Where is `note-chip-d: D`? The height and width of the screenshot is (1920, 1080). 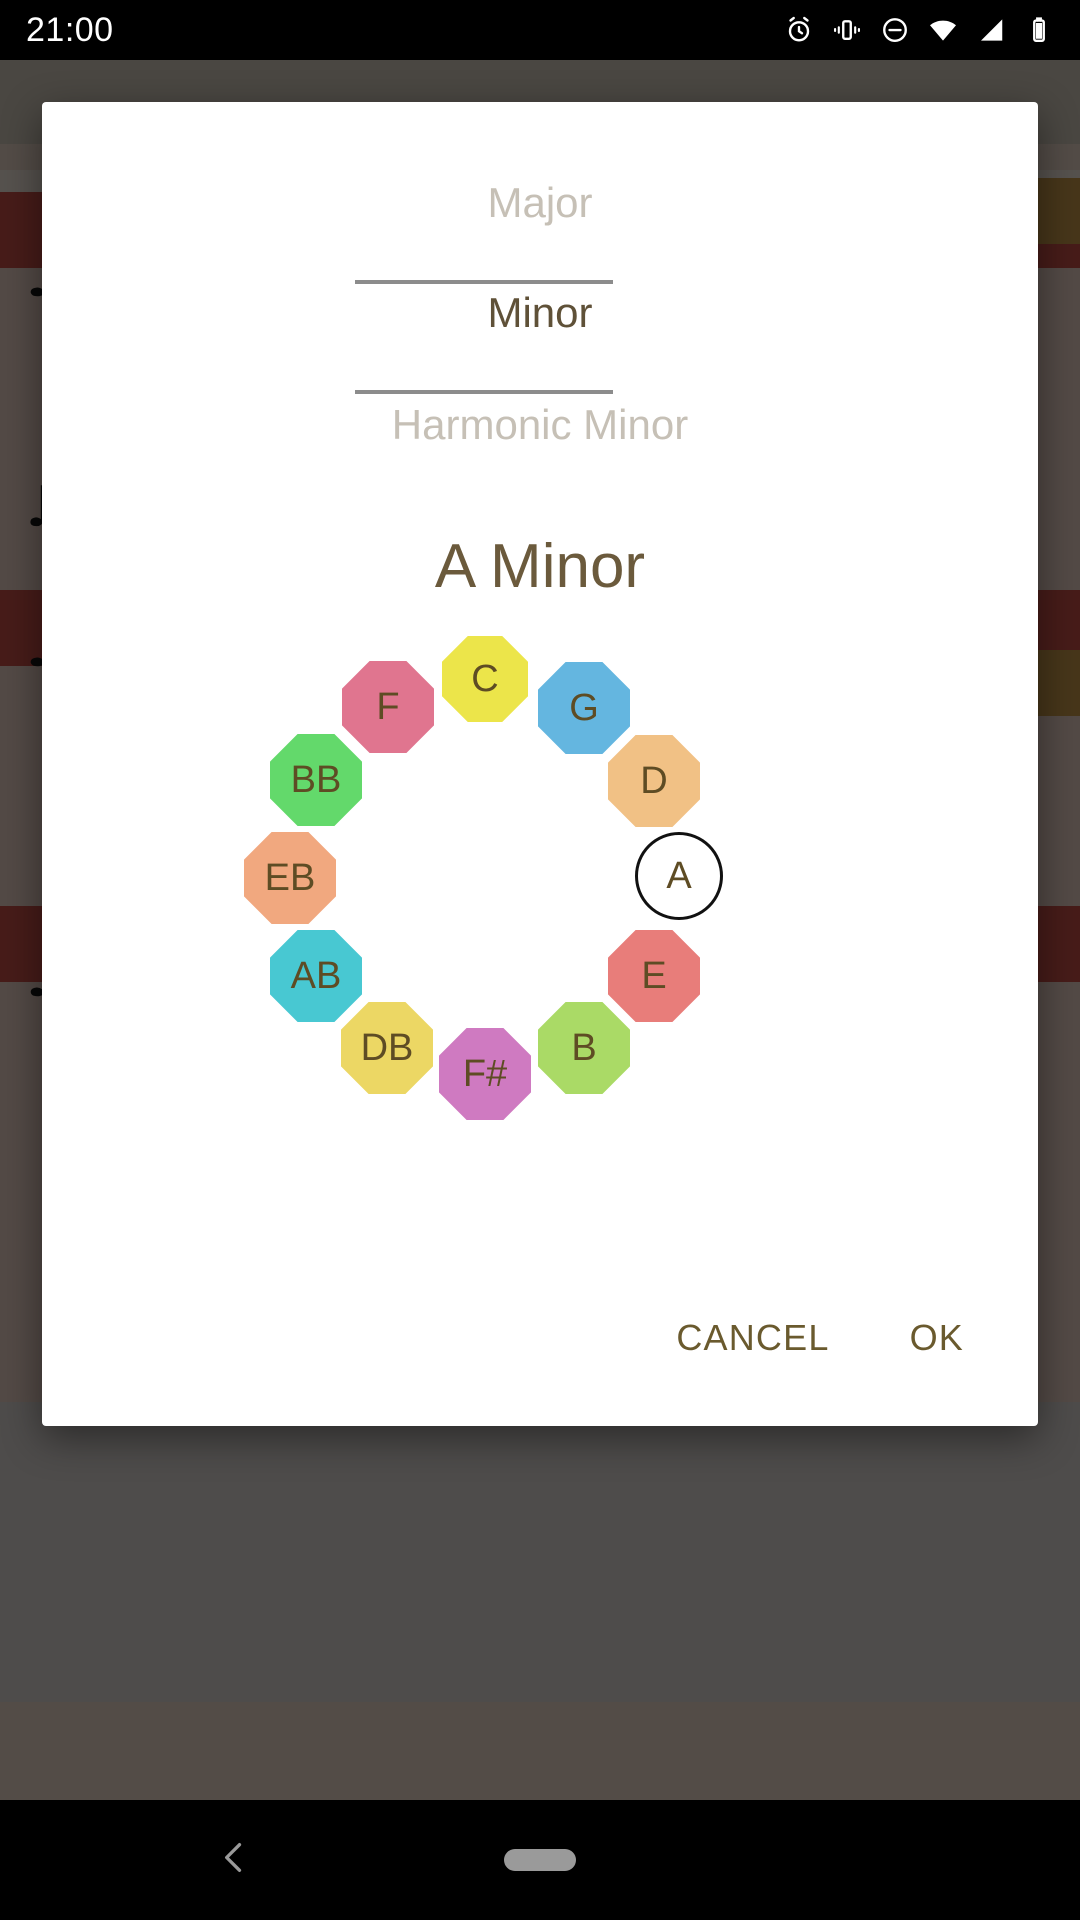 note-chip-d: D is located at coordinates (654, 781).